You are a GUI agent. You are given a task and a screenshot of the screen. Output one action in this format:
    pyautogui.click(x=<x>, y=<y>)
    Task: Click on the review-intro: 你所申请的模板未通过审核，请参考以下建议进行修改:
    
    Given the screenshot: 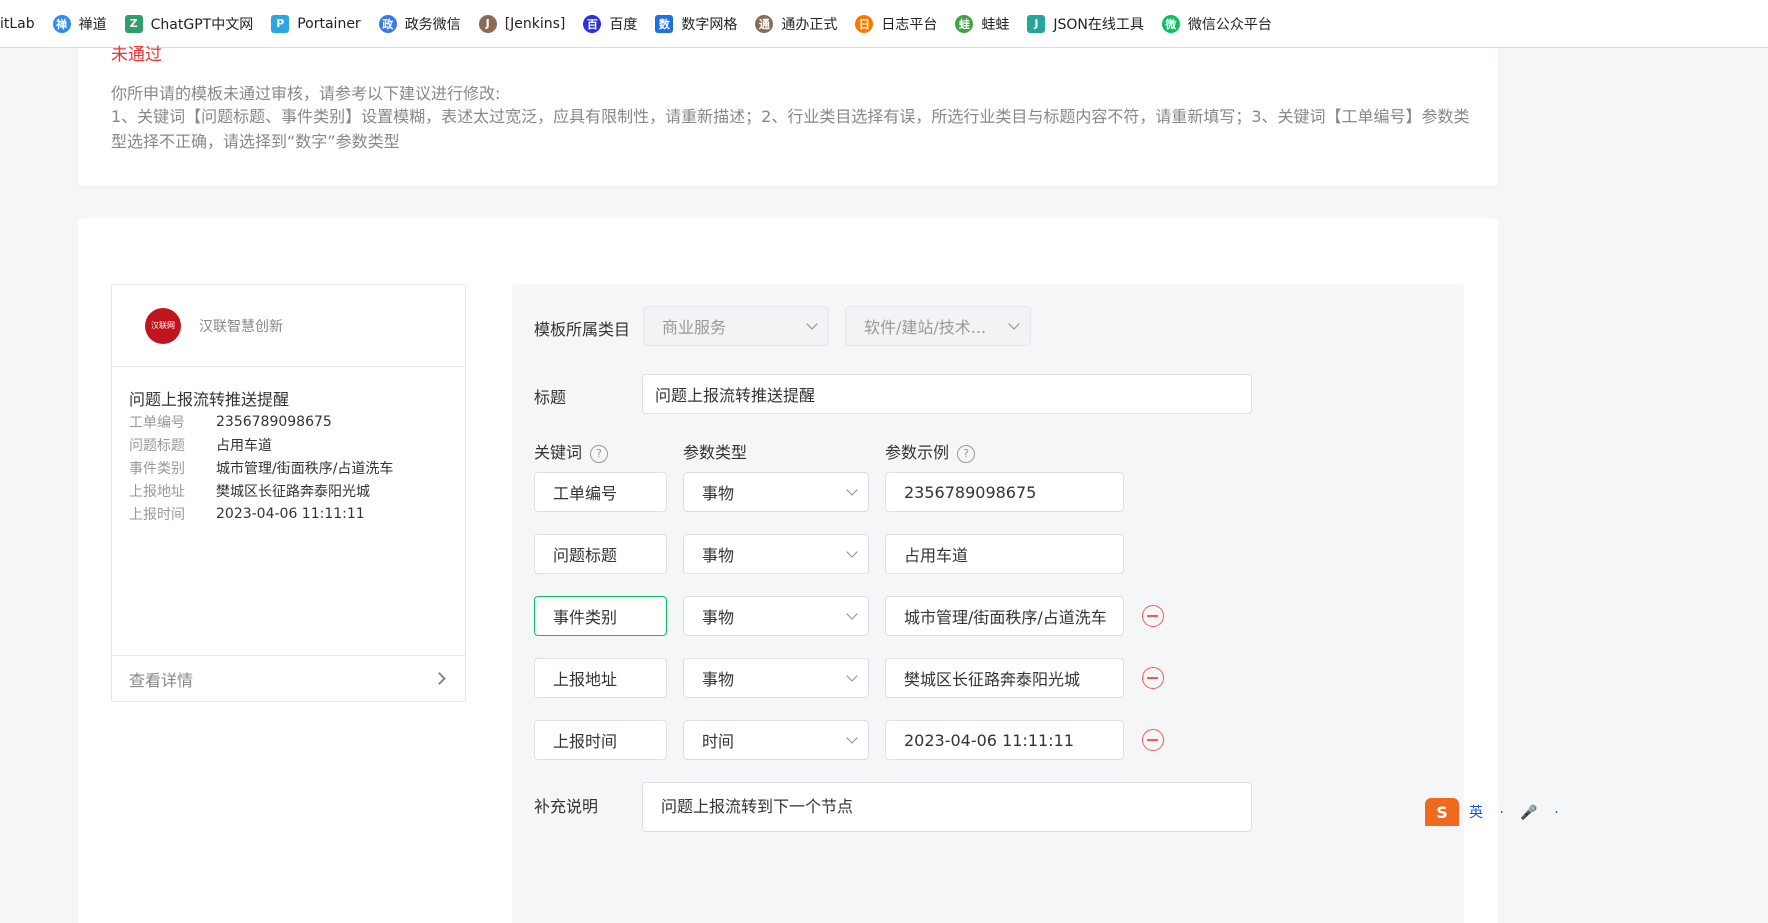 What is the action you would take?
    pyautogui.click(x=306, y=93)
    